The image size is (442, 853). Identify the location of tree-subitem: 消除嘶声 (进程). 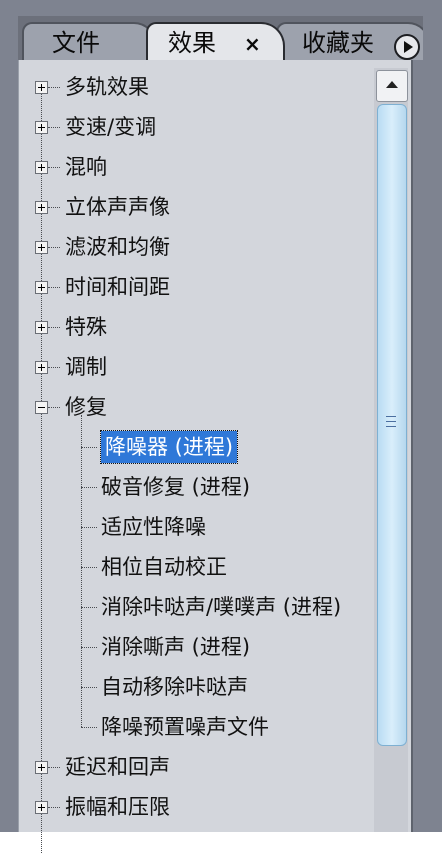
(196, 647).